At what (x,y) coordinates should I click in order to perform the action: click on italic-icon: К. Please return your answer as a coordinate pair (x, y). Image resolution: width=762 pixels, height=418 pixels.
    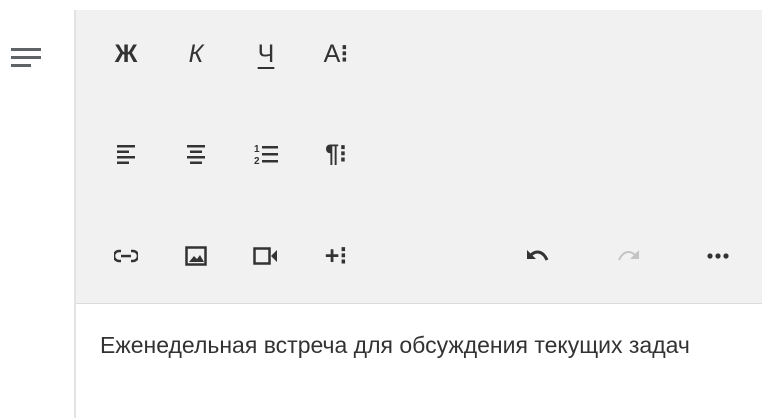
    Looking at the image, I should click on (196, 53).